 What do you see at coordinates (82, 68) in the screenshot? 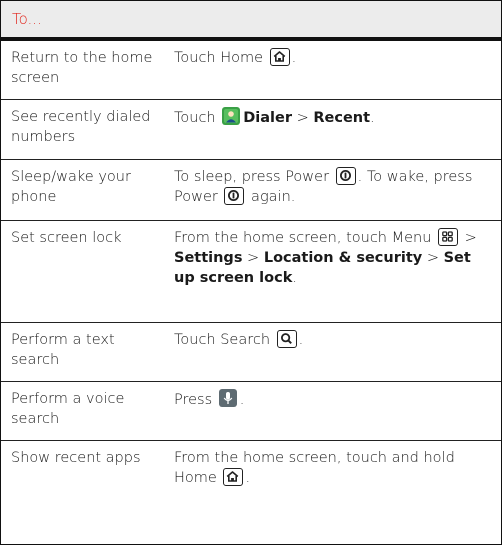
I see `action-cell: Return to the home screen` at bounding box center [82, 68].